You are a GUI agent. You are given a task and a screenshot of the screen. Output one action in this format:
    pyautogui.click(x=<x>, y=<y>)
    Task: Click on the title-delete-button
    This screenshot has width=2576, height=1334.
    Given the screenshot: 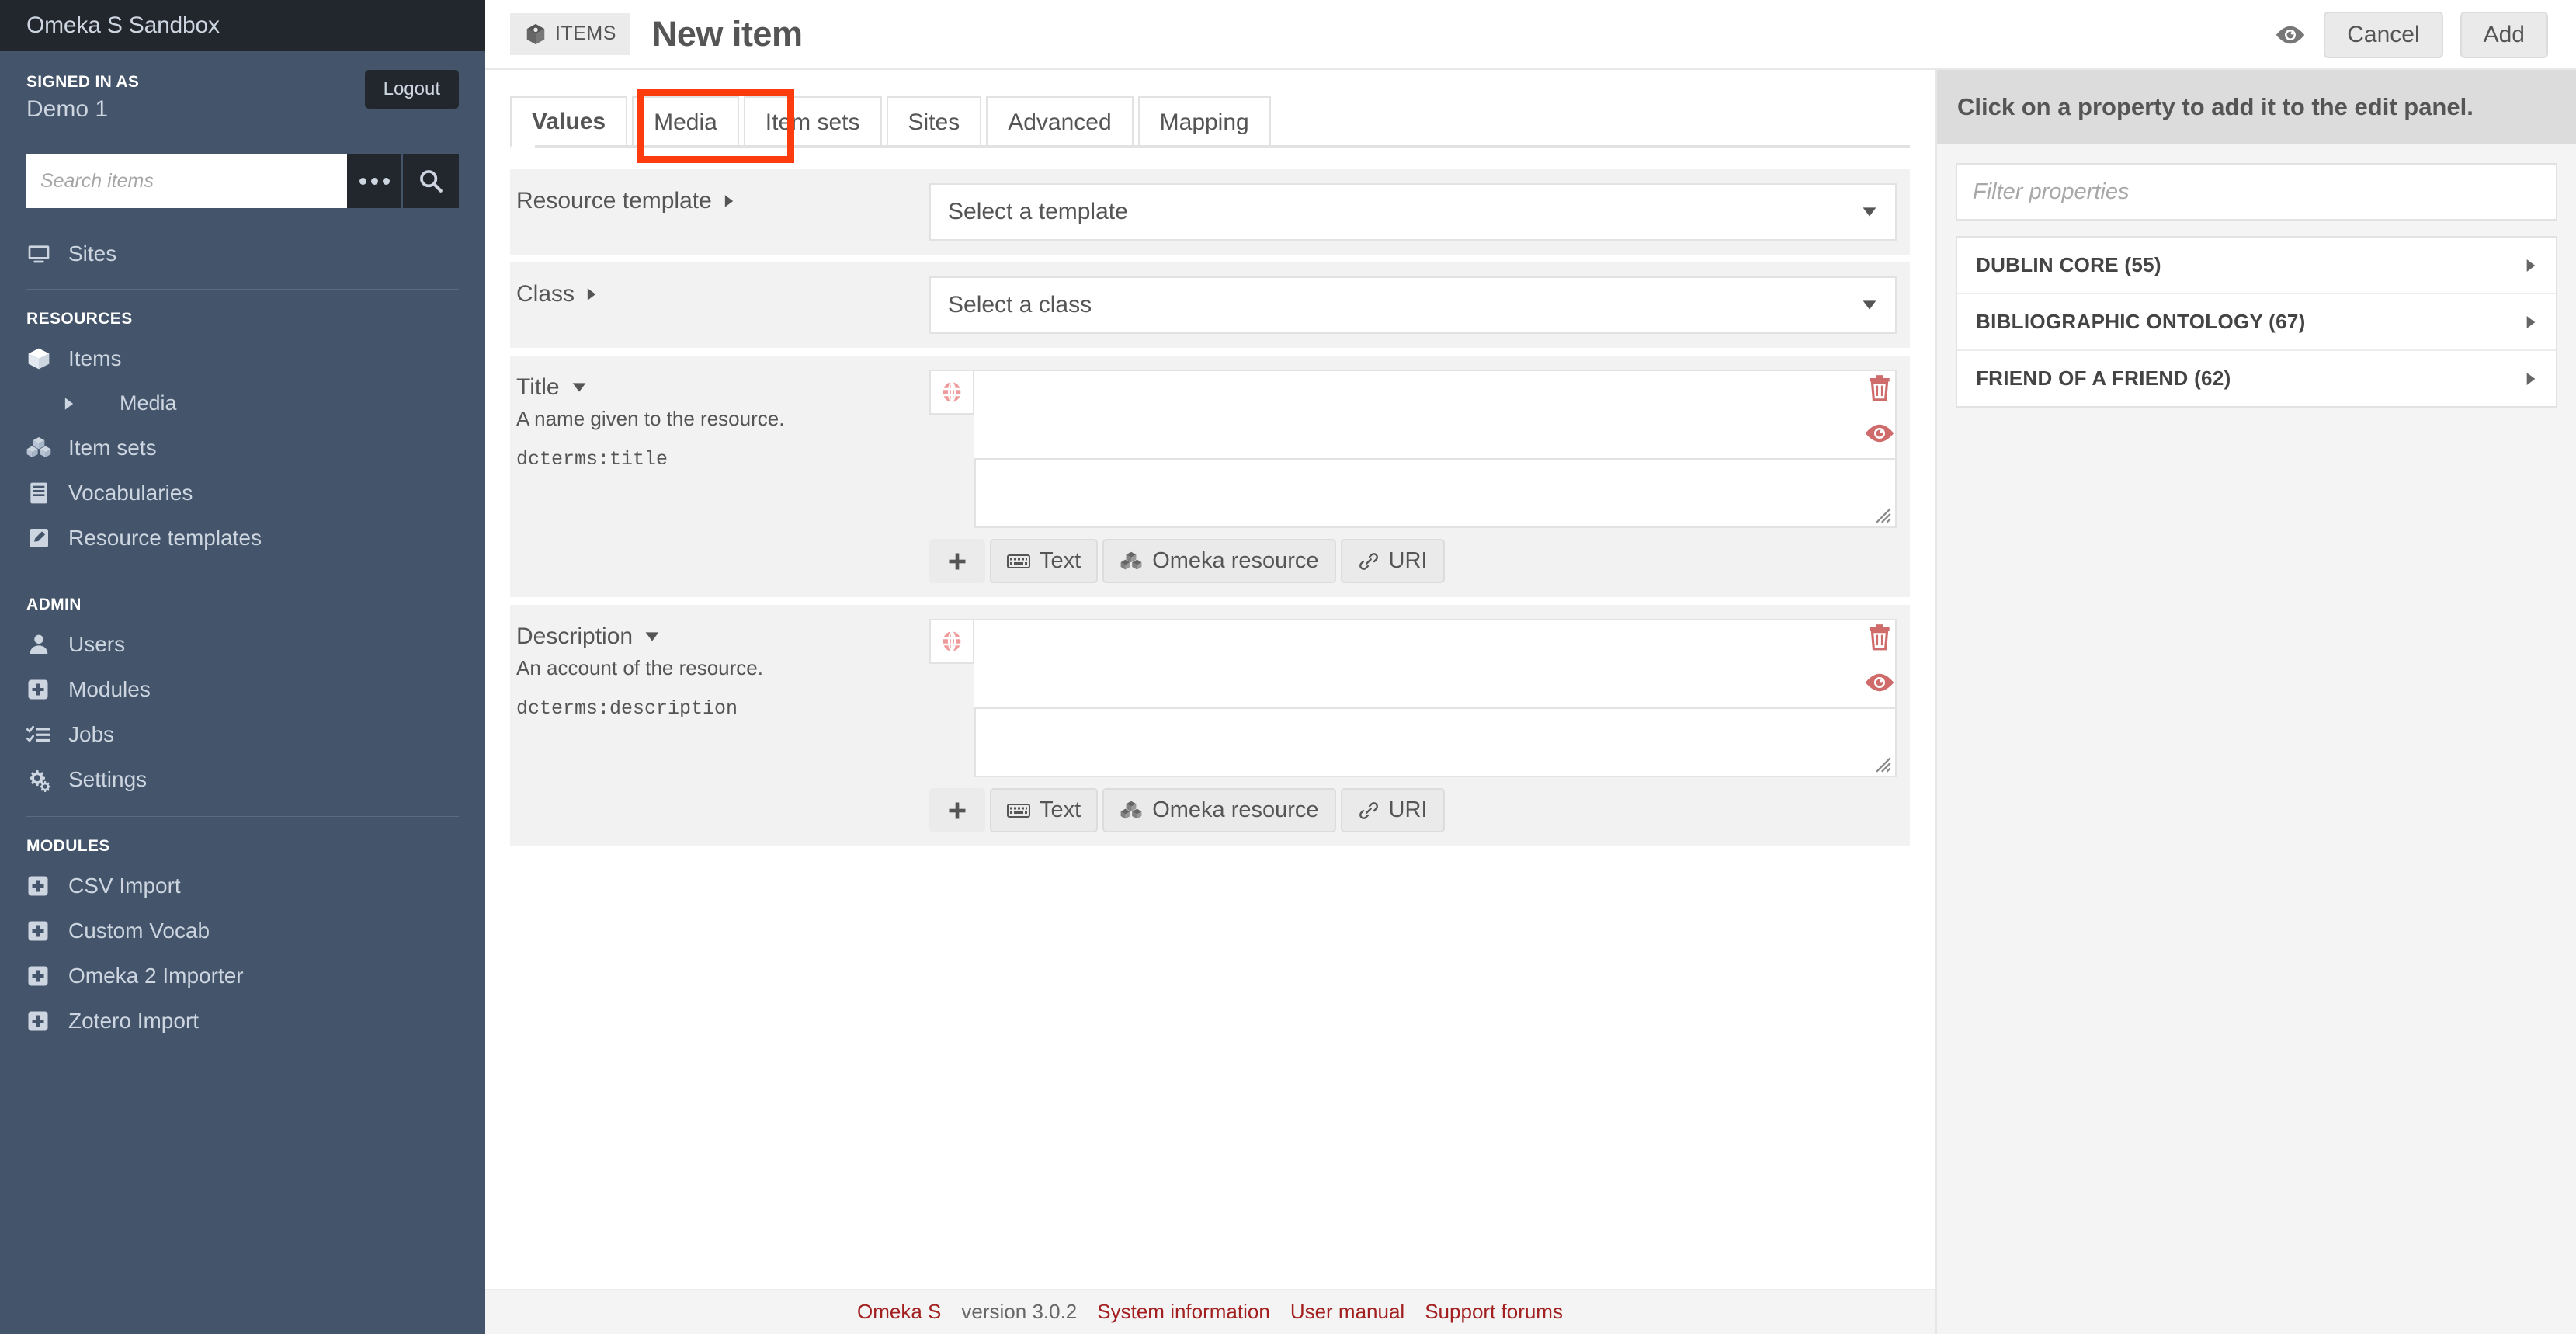 What is the action you would take?
    pyautogui.click(x=1879, y=387)
    